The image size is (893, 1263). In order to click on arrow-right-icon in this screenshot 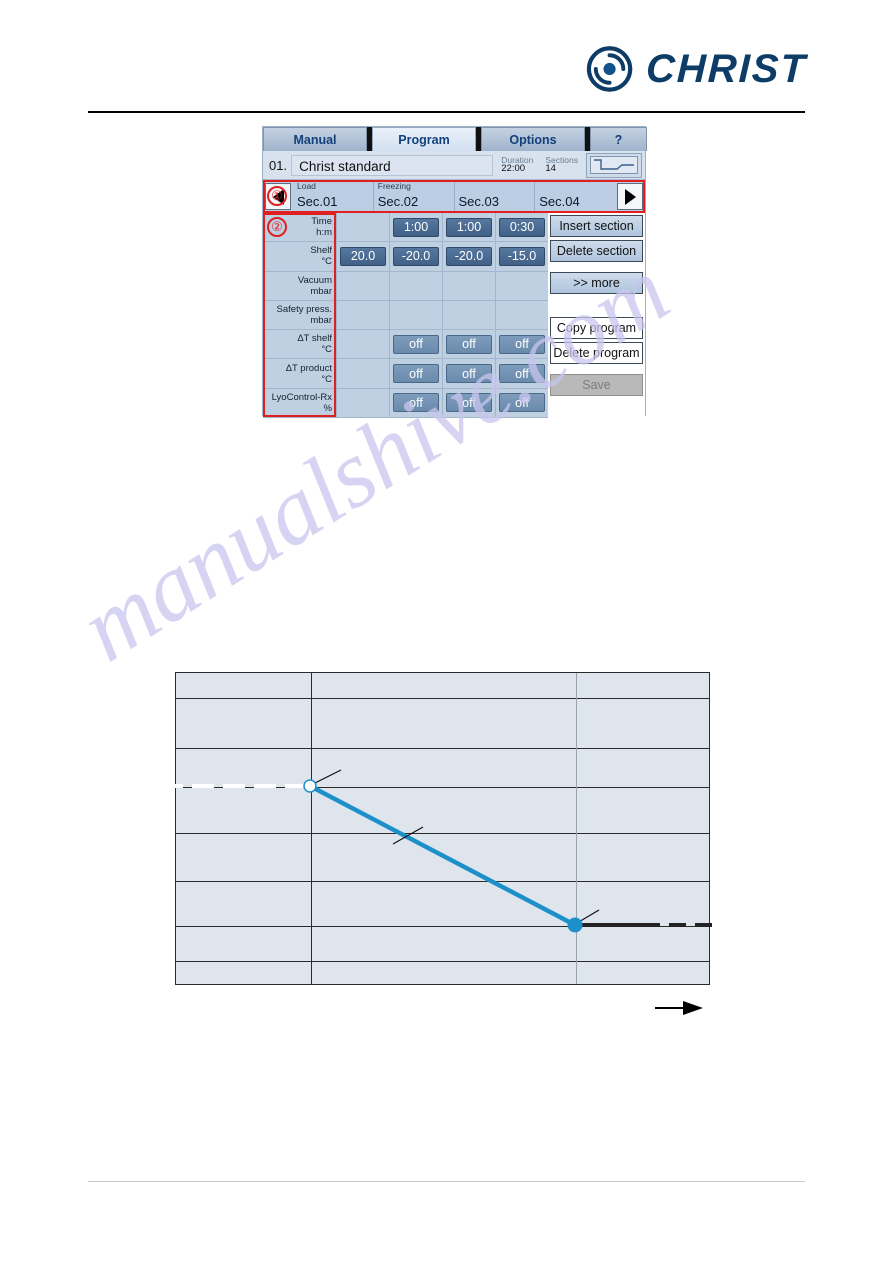, I will do `click(630, 196)`.